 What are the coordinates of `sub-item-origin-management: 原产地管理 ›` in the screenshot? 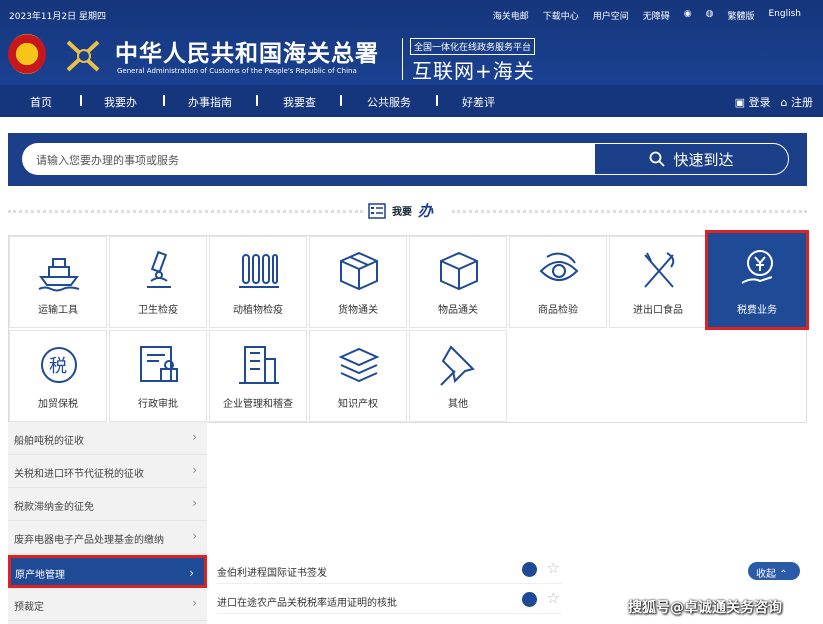 It's located at (107, 571).